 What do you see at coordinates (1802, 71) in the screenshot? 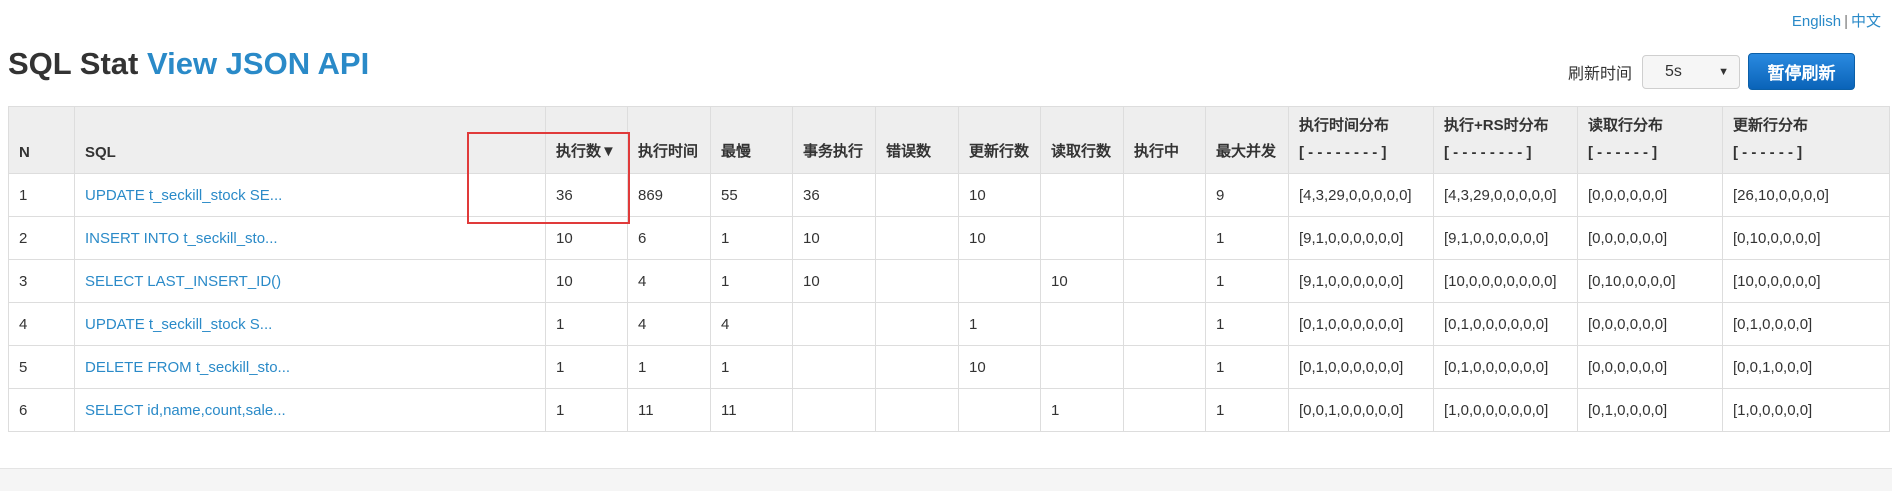
I see `pause-refresh-button: 暂停刷新` at bounding box center [1802, 71].